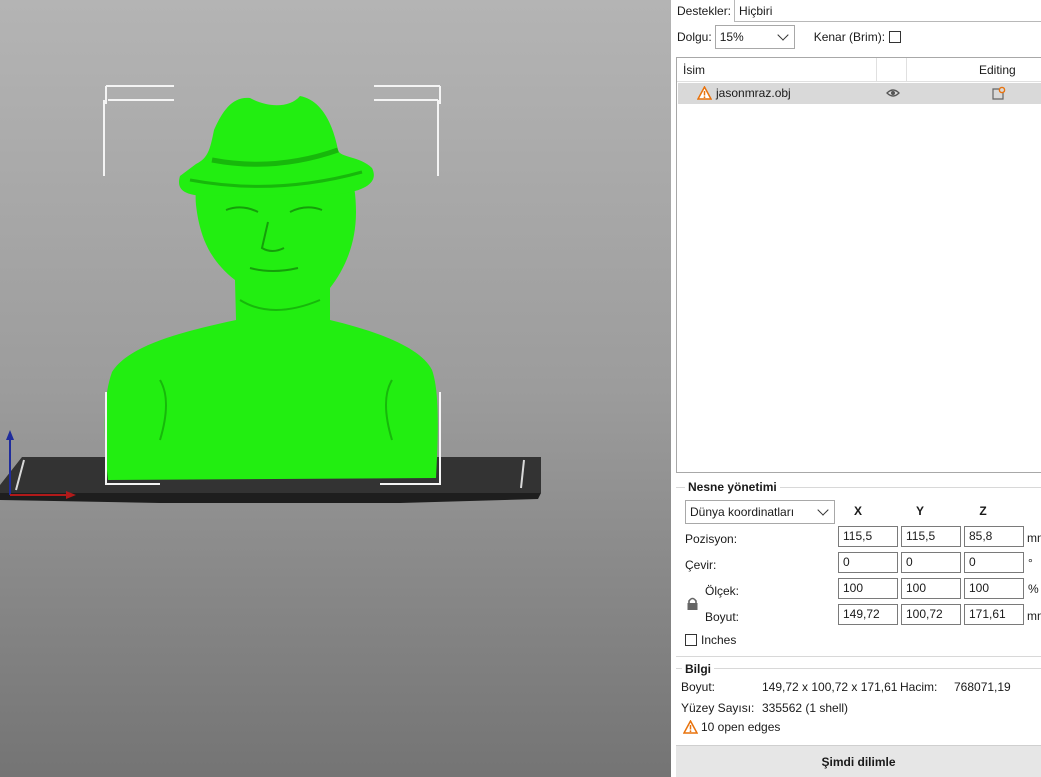 This screenshot has width=1041, height=777. I want to click on info-title: Bilgi, so click(698, 669).